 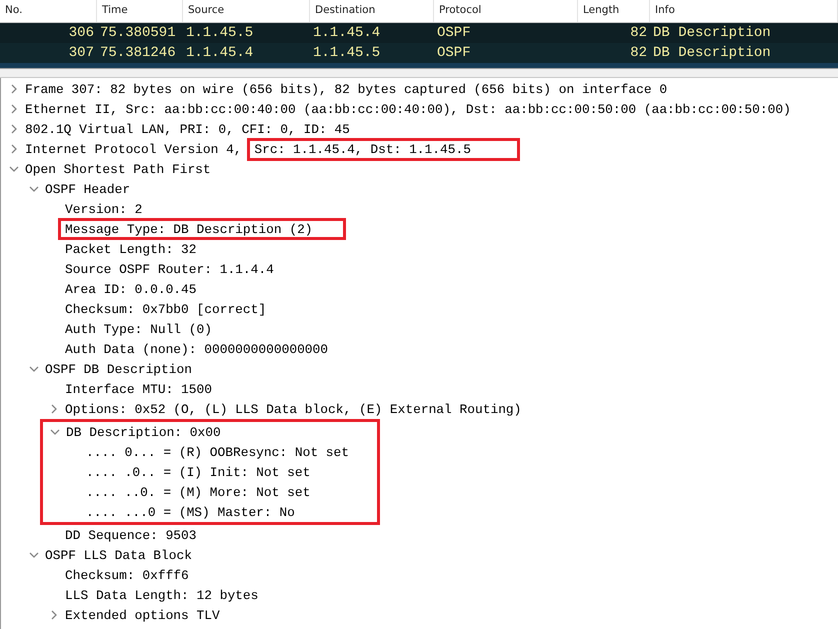 What do you see at coordinates (372, 11) in the screenshot?
I see `column-header: Destination` at bounding box center [372, 11].